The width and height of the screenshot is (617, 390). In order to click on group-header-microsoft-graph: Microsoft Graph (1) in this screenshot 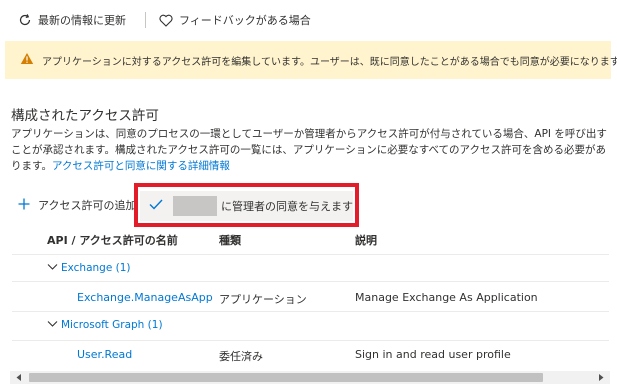, I will do `click(105, 325)`.